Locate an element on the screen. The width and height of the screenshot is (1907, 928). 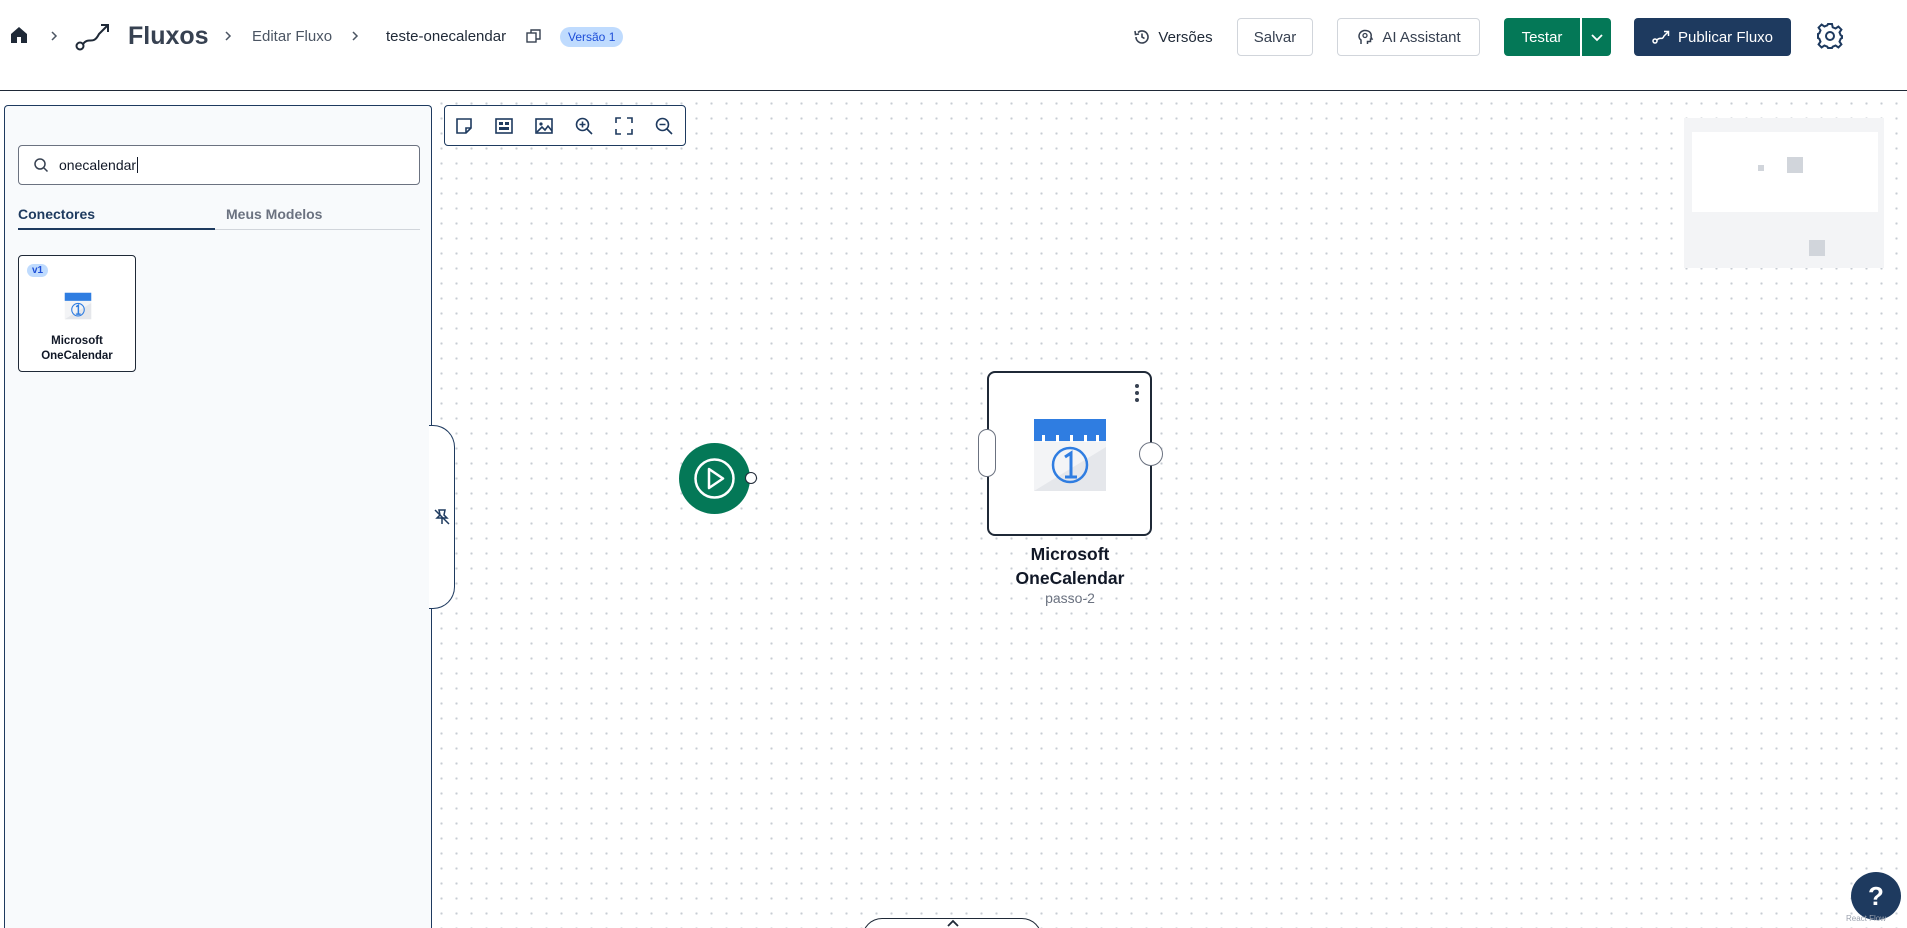
text-caret is located at coordinates (138, 165).